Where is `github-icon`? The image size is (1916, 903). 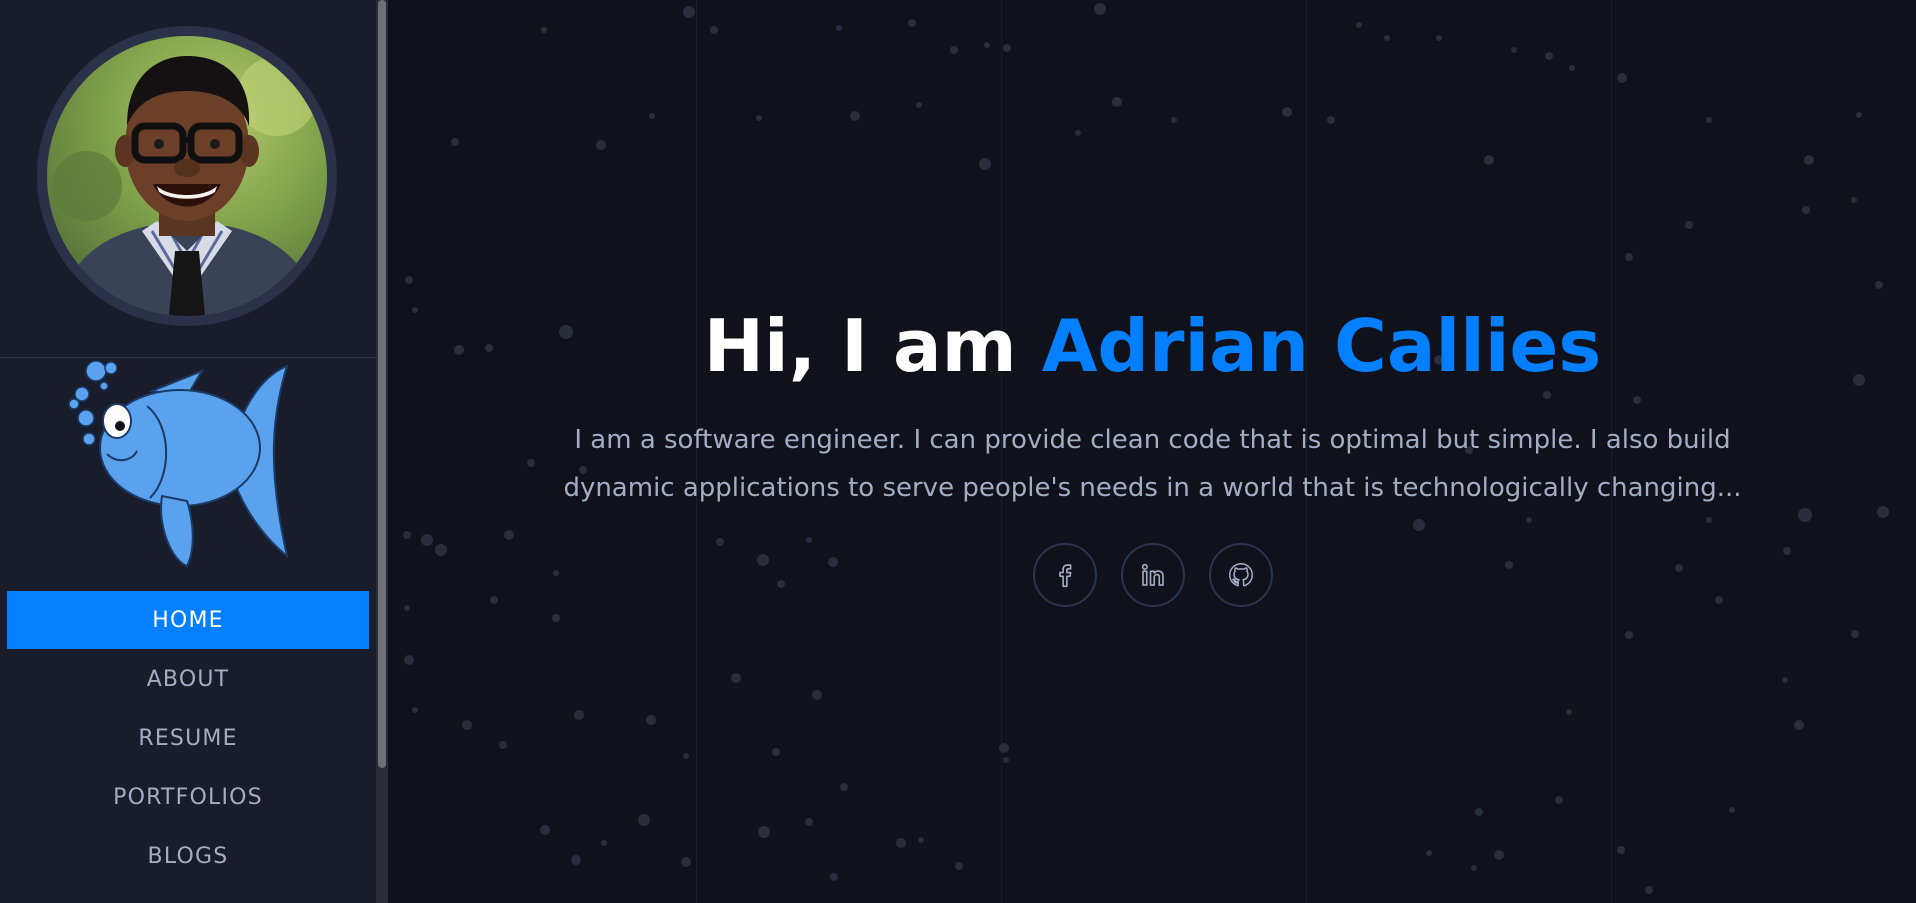 github-icon is located at coordinates (1240, 575).